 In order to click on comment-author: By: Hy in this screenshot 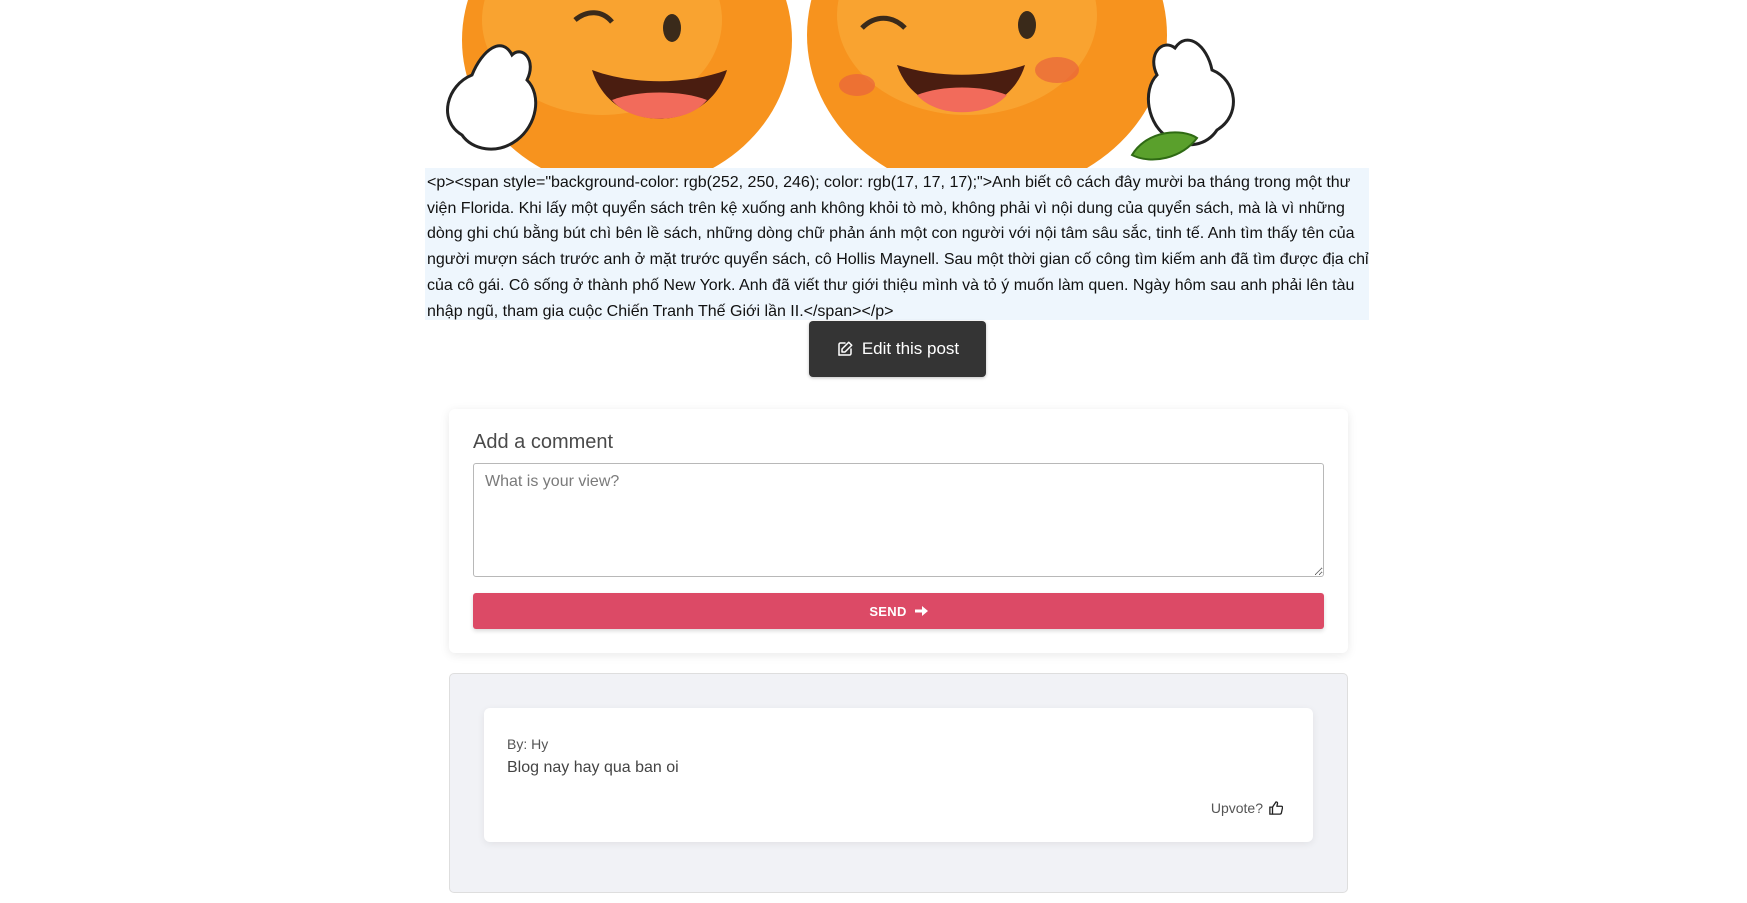, I will do `click(528, 744)`.